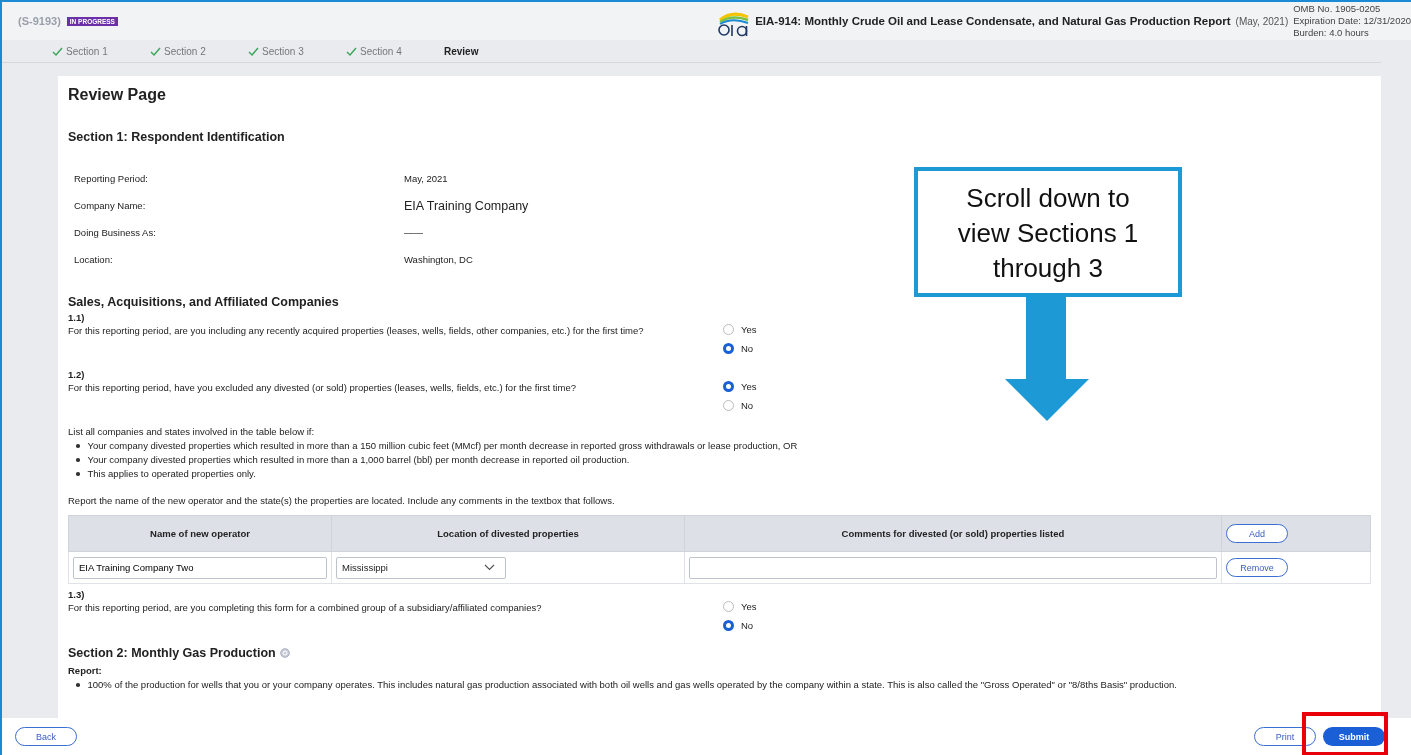 The height and width of the screenshot is (755, 1411). Describe the element at coordinates (101, 51) in the screenshot. I see `step-tab: Section 1` at that location.